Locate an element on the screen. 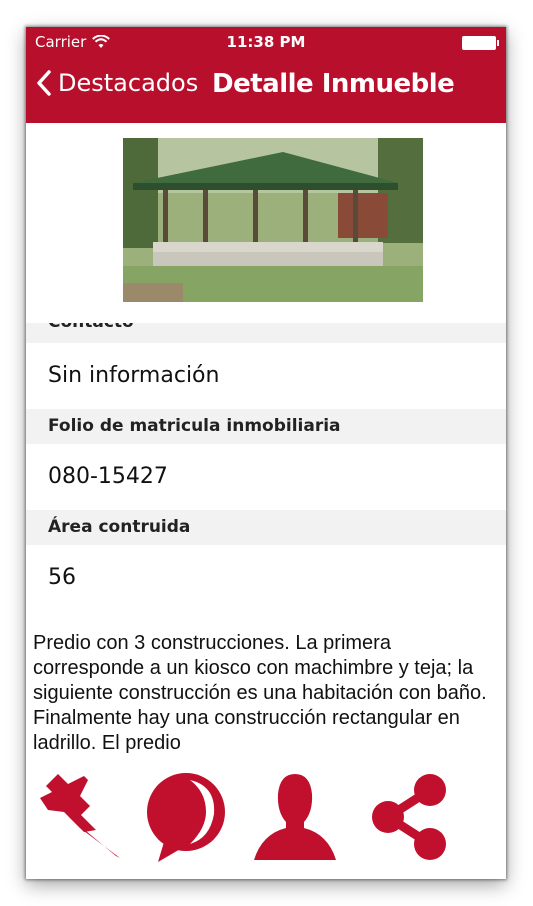 The image size is (533, 906). back-button: Destacados is located at coordinates (117, 83).